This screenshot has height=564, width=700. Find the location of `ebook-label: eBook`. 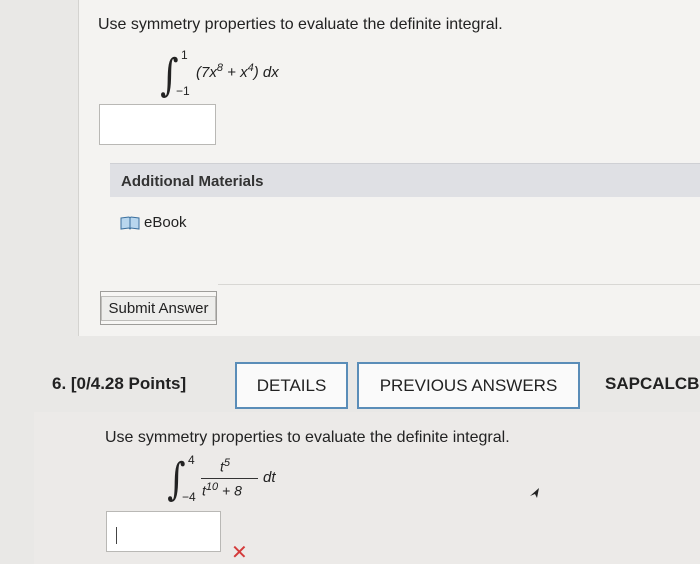

ebook-label: eBook is located at coordinates (165, 222).